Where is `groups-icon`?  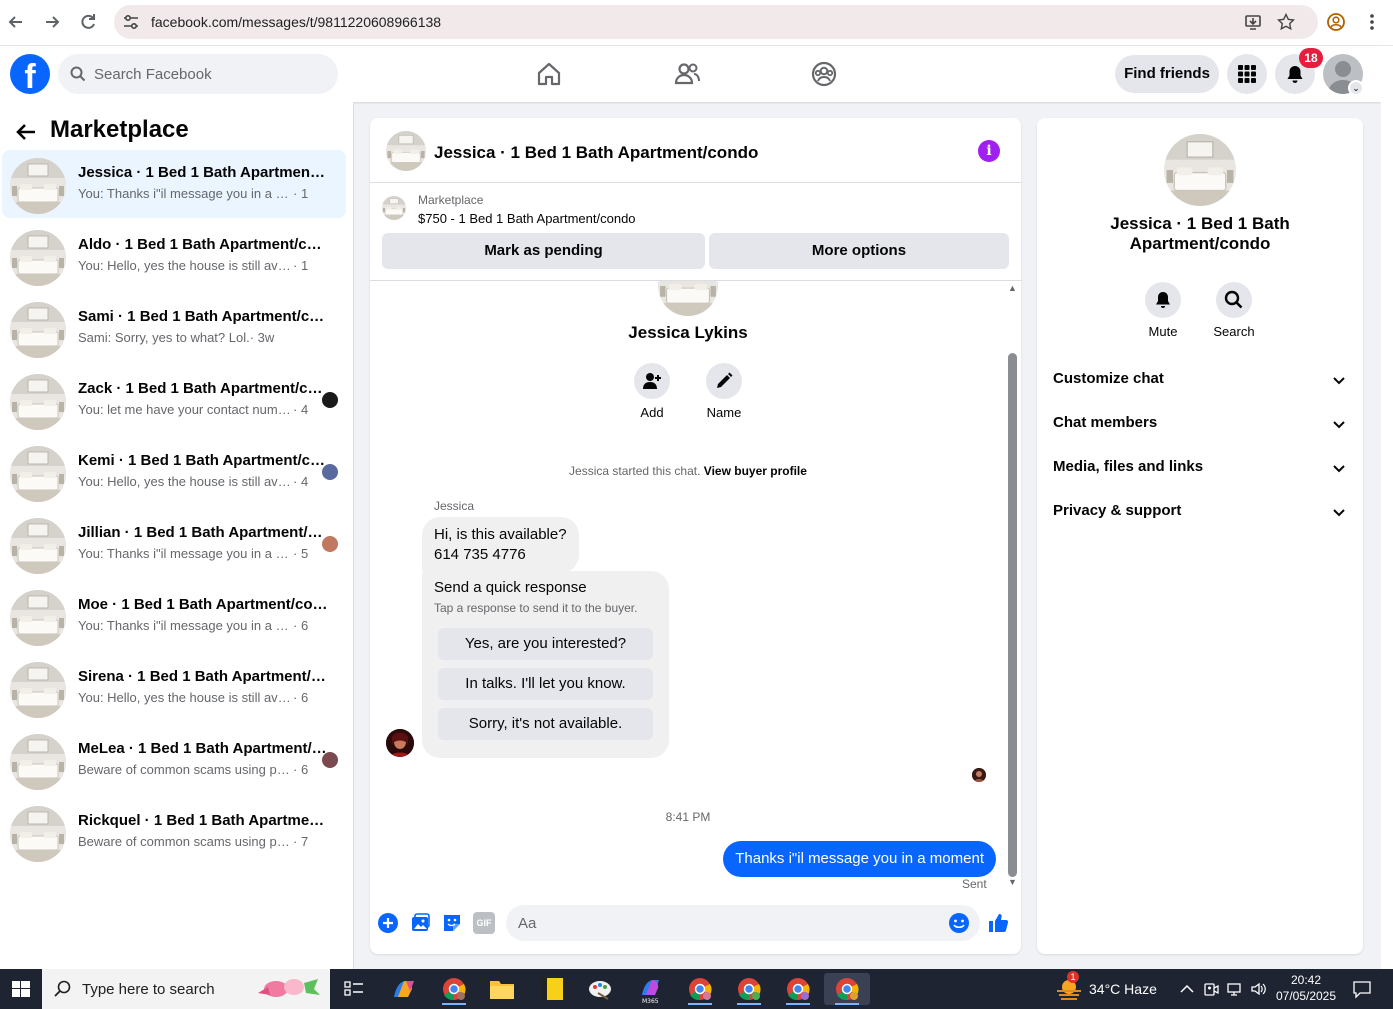 groups-icon is located at coordinates (824, 74).